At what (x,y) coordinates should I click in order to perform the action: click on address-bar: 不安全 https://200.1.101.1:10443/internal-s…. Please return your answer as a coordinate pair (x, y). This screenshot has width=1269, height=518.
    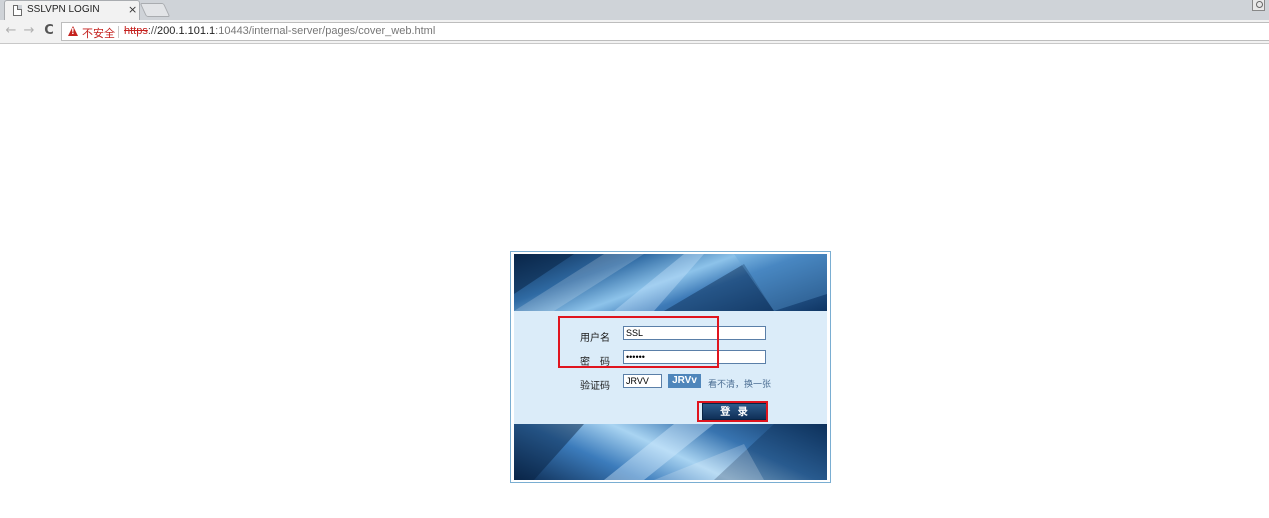
    Looking at the image, I should click on (665, 31).